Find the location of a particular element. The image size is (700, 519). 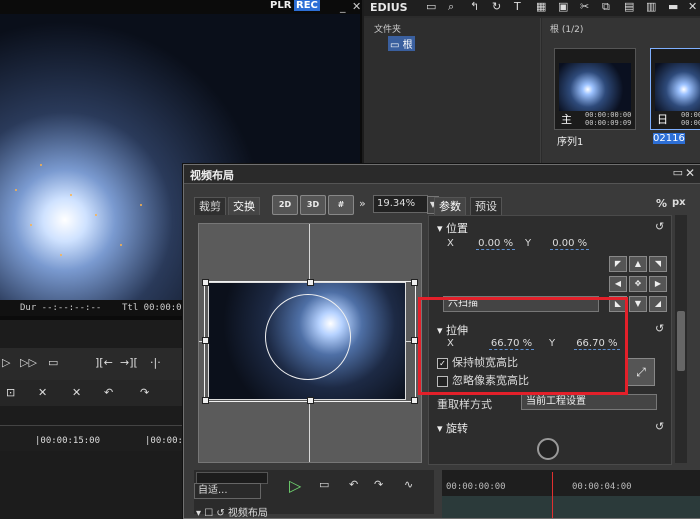

mark-in-icon: ][← is located at coordinates (104, 362).